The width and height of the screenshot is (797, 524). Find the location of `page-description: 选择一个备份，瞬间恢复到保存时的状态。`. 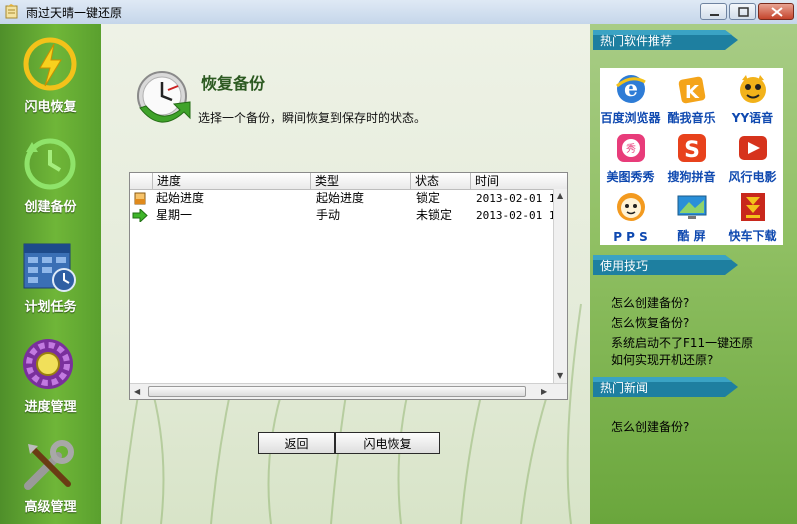

page-description: 选择一个备份，瞬间恢复到保存时的状态。 is located at coordinates (312, 118).